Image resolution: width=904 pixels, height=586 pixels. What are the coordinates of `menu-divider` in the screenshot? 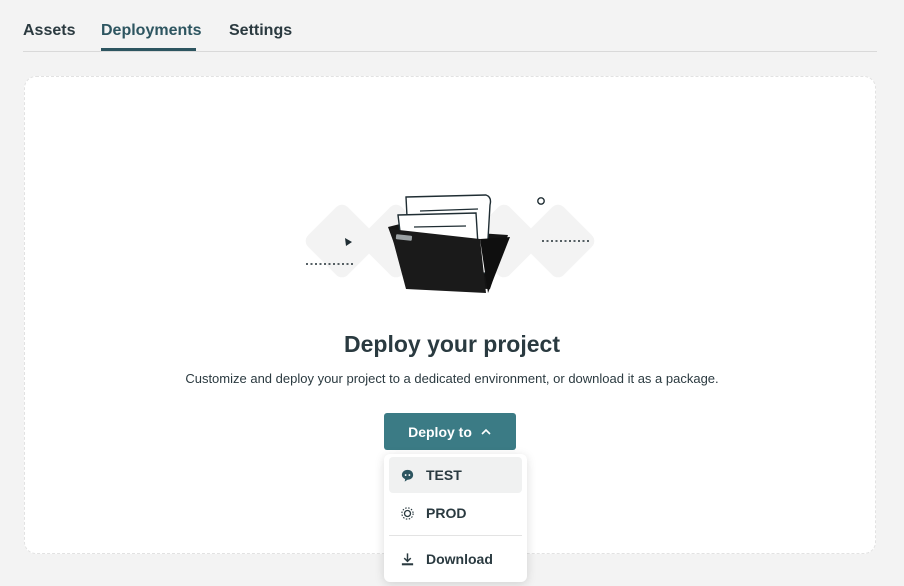 It's located at (455, 535).